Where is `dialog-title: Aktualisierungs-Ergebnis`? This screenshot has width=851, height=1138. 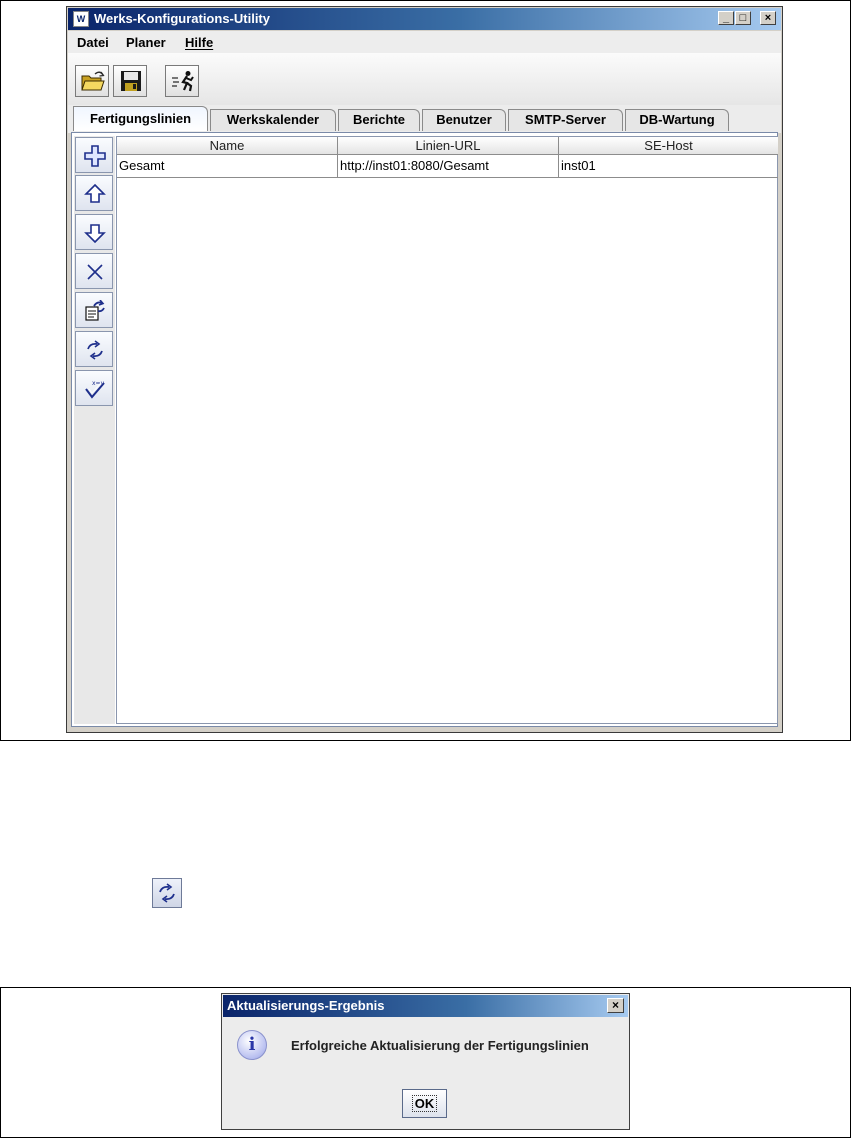 dialog-title: Aktualisierungs-Ergebnis is located at coordinates (306, 1005).